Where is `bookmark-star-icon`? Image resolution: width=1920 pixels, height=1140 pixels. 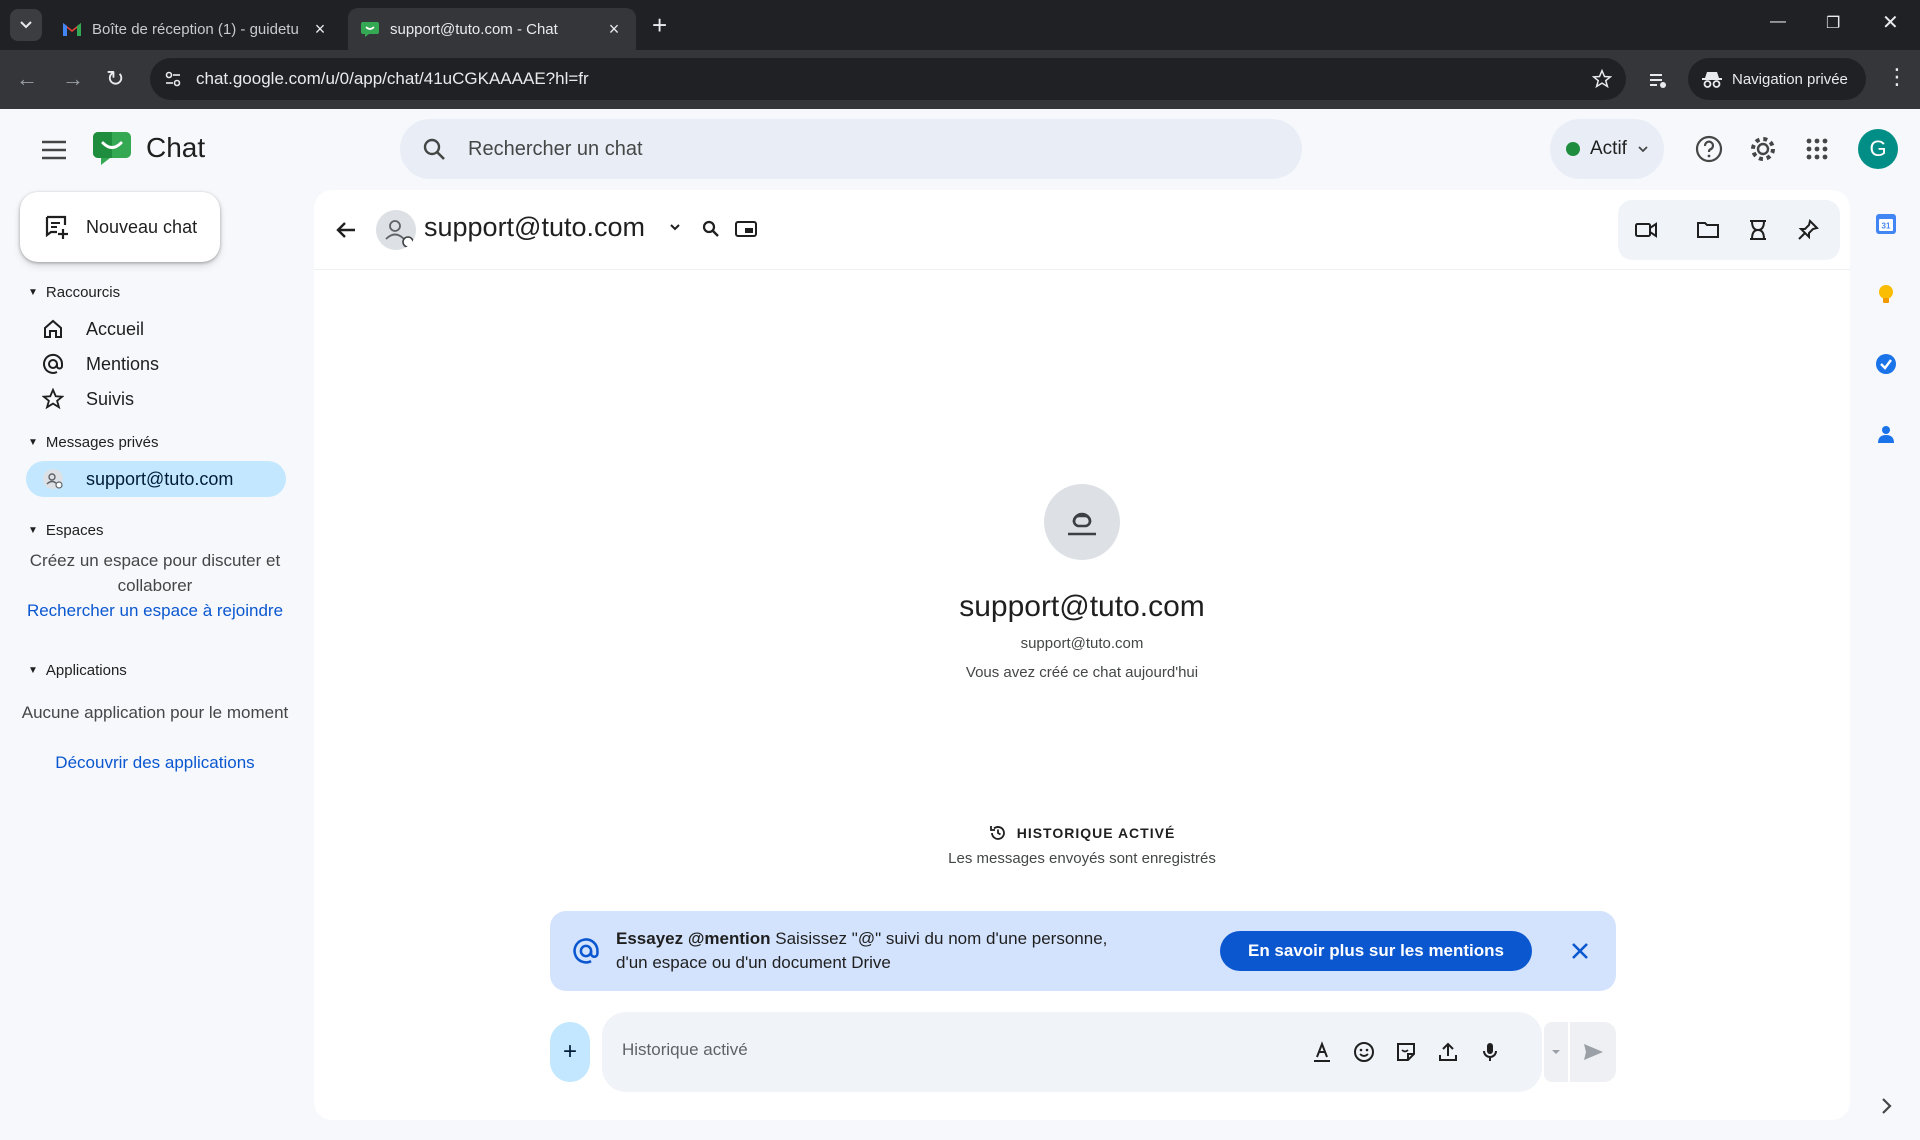
bookmark-star-icon is located at coordinates (1602, 79).